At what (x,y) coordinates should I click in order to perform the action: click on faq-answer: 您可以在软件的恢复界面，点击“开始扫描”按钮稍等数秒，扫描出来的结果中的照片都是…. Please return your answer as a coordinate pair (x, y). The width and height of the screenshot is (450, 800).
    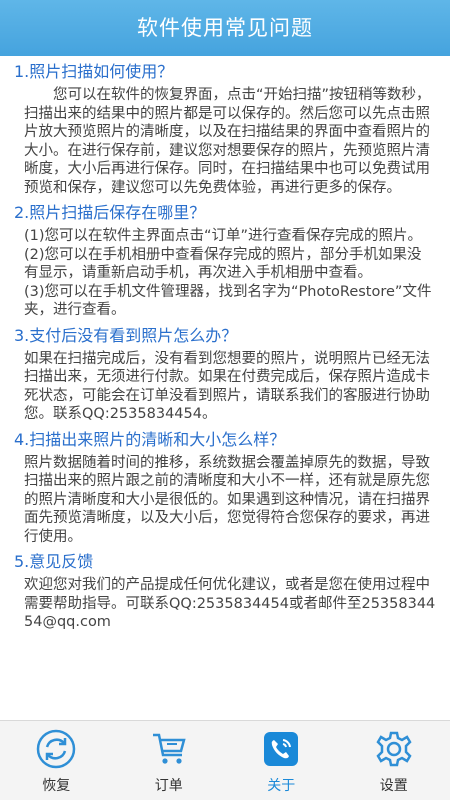
    Looking at the image, I should click on (230, 141).